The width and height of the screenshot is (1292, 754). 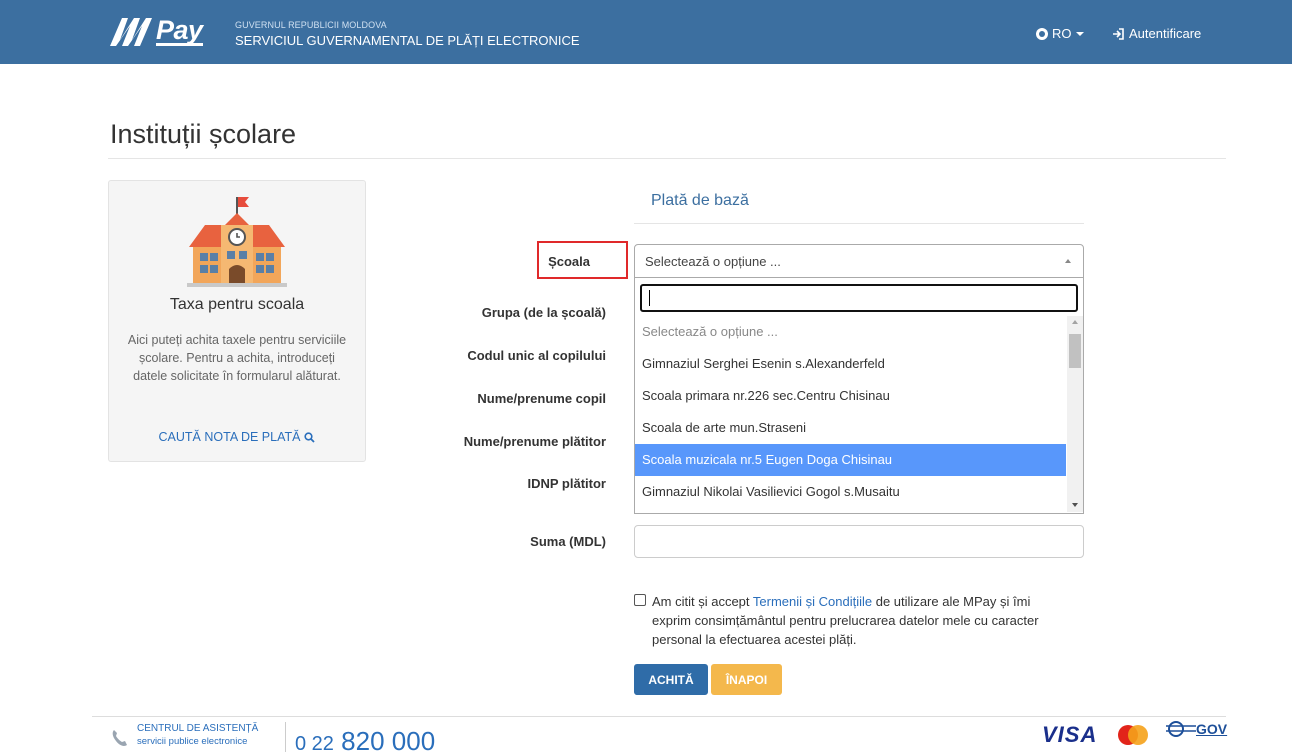 I want to click on terms-text-before: Am citit și accept, so click(x=702, y=601).